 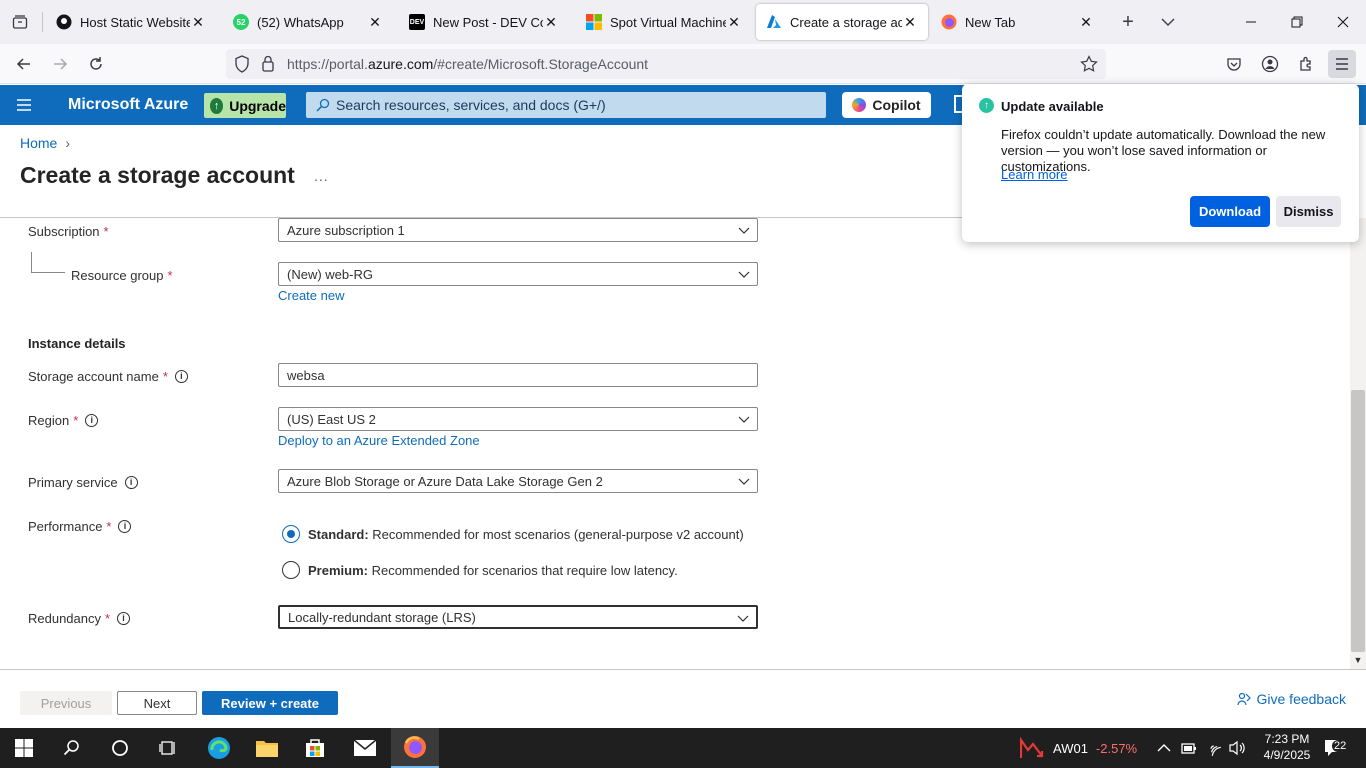 What do you see at coordinates (217, 105) in the screenshot?
I see `upgrade-arrow-icon: ↑` at bounding box center [217, 105].